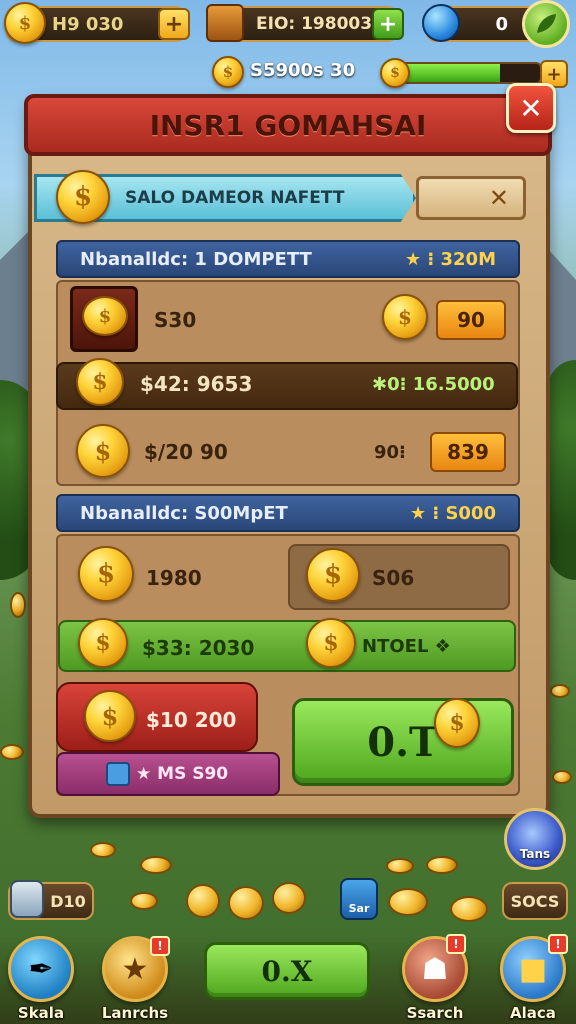 This screenshot has width=576, height=1024. What do you see at coordinates (320, 24) in the screenshot?
I see `chest-counter-value: EIO: 1980030` at bounding box center [320, 24].